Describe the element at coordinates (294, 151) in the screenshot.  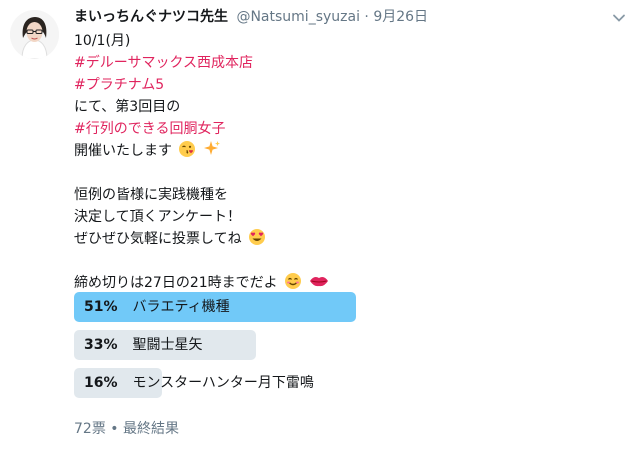
I see `text-line: 開催いたします` at that location.